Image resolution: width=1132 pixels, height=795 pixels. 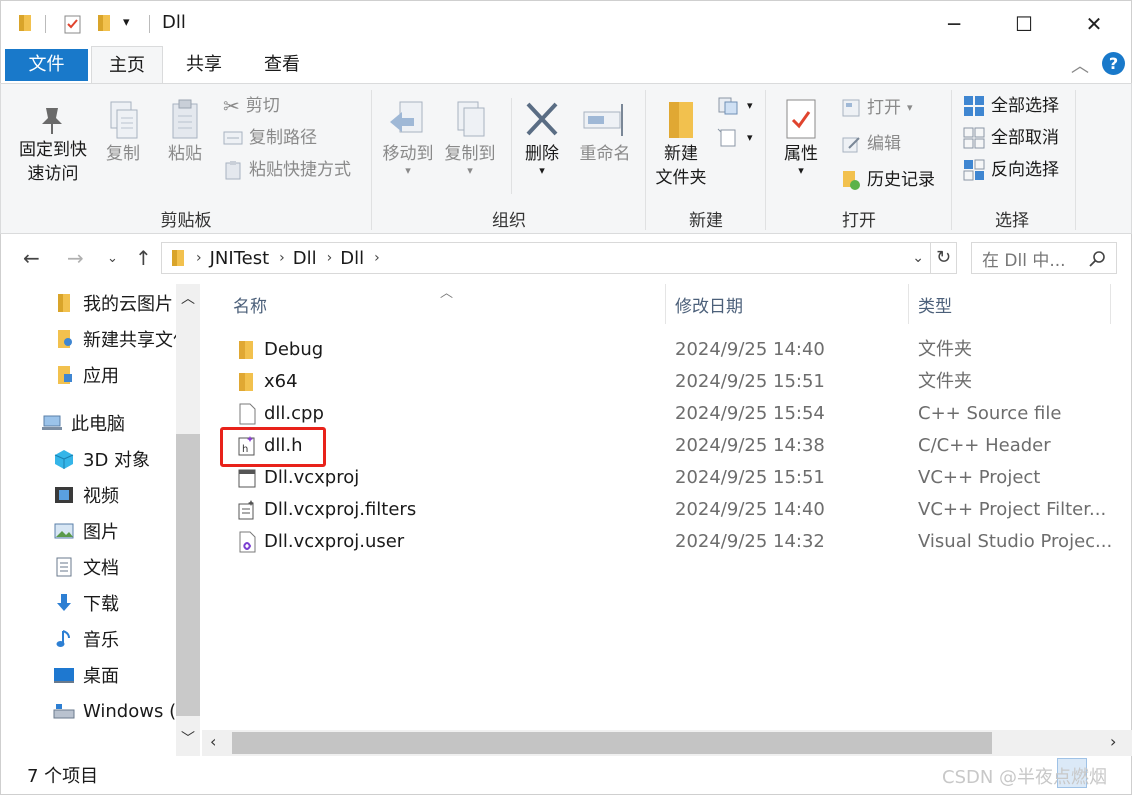 What do you see at coordinates (83, 423) in the screenshot?
I see `nav-item-this-pc: 此电脑` at bounding box center [83, 423].